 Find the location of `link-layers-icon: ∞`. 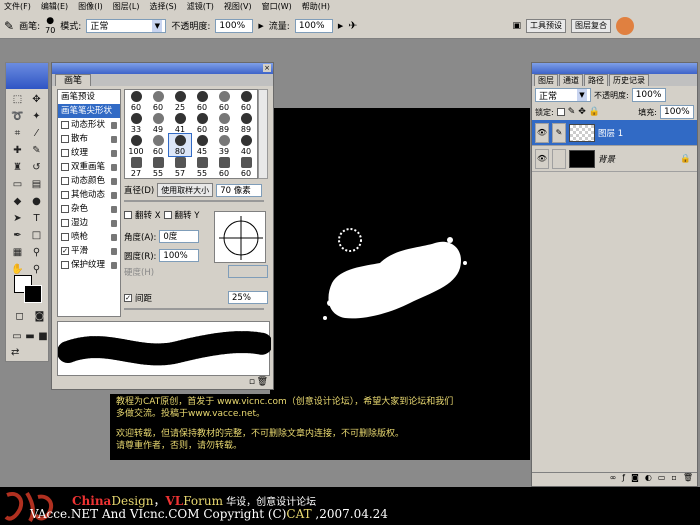

link-layers-icon: ∞ is located at coordinates (613, 479).